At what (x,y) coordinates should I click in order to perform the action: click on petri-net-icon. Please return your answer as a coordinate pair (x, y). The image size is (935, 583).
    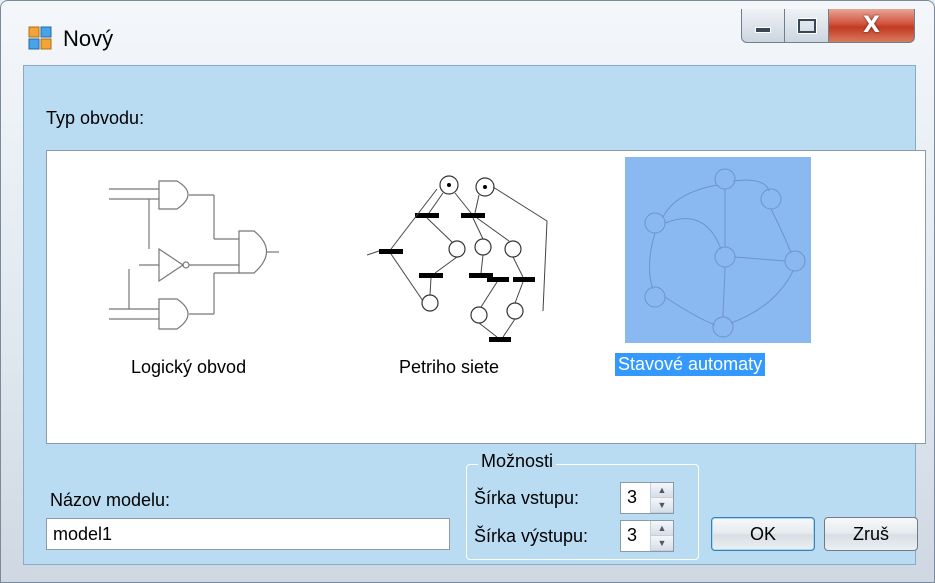
    Looking at the image, I should click on (457, 258).